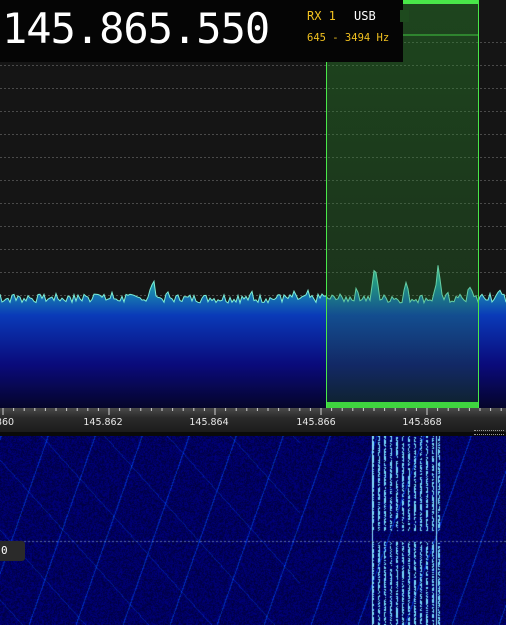 This screenshot has width=506, height=625. Describe the element at coordinates (209, 422) in the screenshot. I see `scale-label: 145.864` at that location.